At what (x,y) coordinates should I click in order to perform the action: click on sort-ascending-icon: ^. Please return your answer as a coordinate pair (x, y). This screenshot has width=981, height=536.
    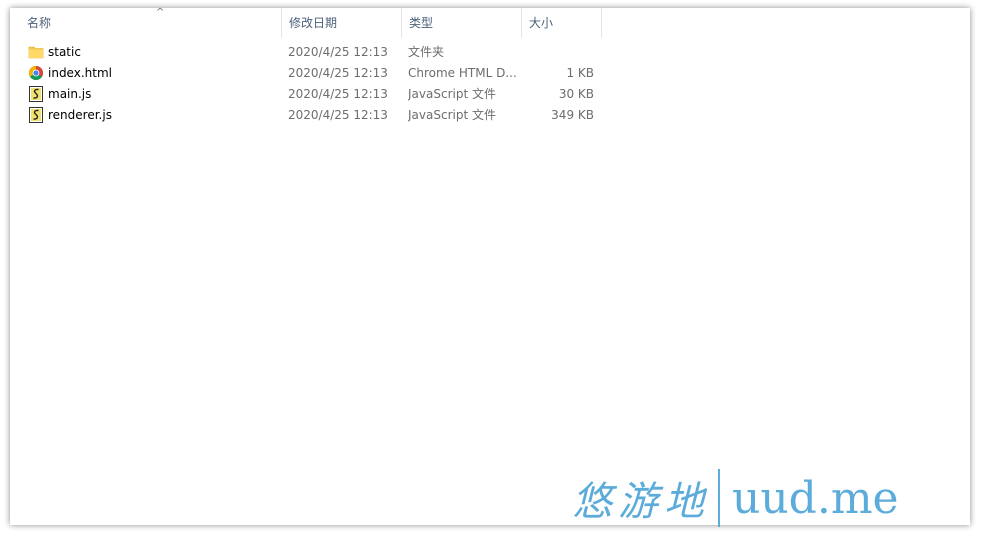
    Looking at the image, I should click on (160, 13).